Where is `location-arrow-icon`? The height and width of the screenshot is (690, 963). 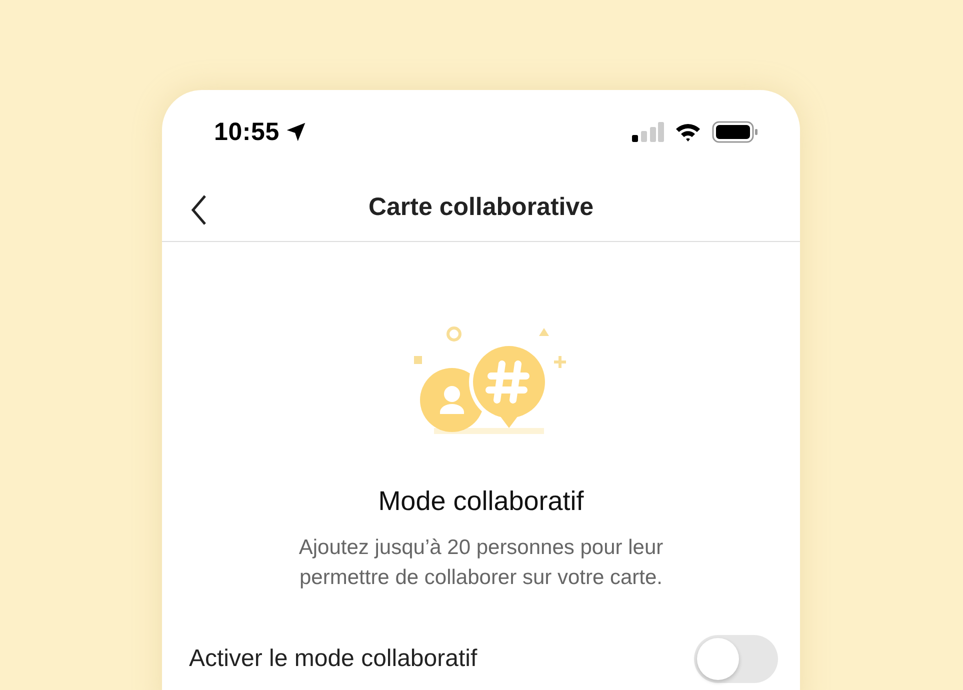
location-arrow-icon is located at coordinates (296, 132).